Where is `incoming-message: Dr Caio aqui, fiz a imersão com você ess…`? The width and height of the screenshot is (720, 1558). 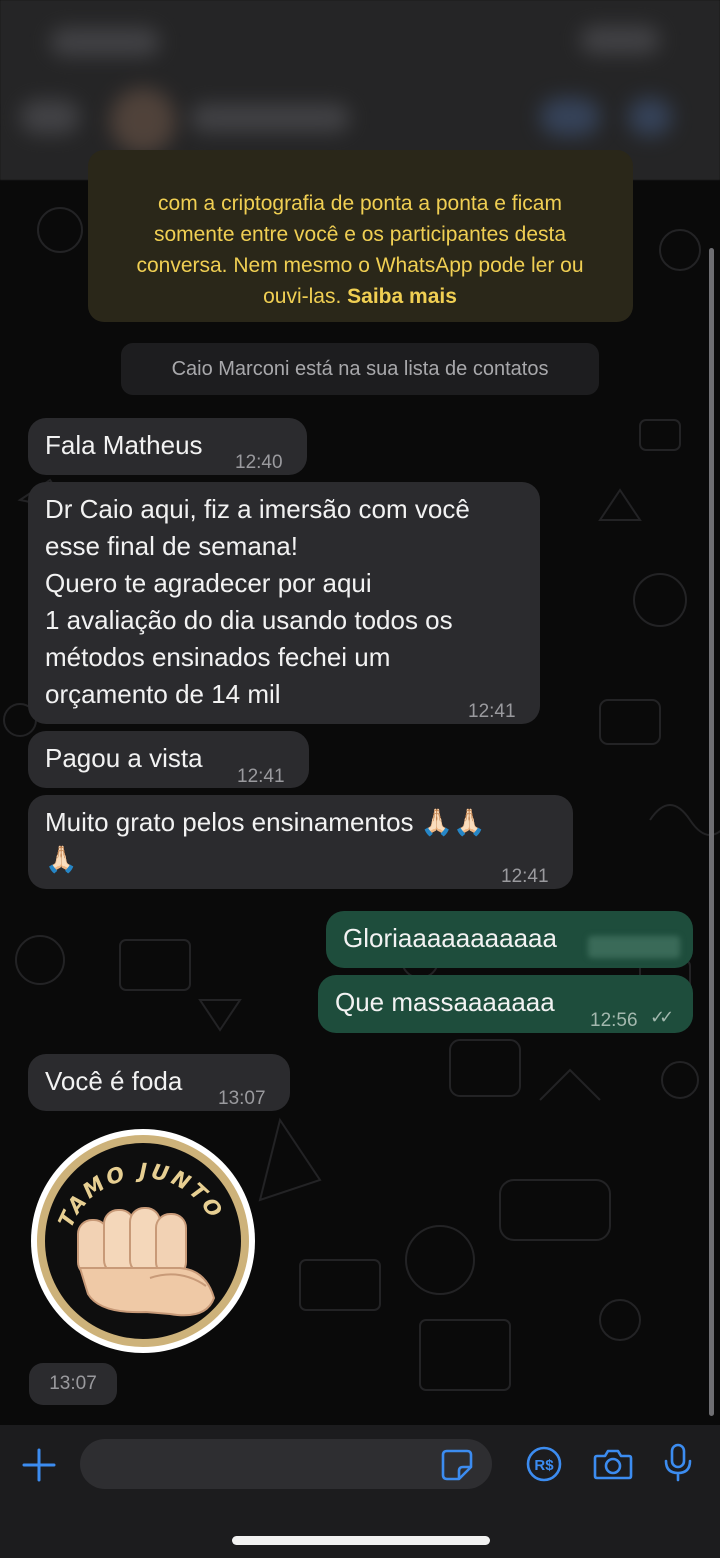
incoming-message: Dr Caio aqui, fiz a imersão com você ess… is located at coordinates (284, 603).